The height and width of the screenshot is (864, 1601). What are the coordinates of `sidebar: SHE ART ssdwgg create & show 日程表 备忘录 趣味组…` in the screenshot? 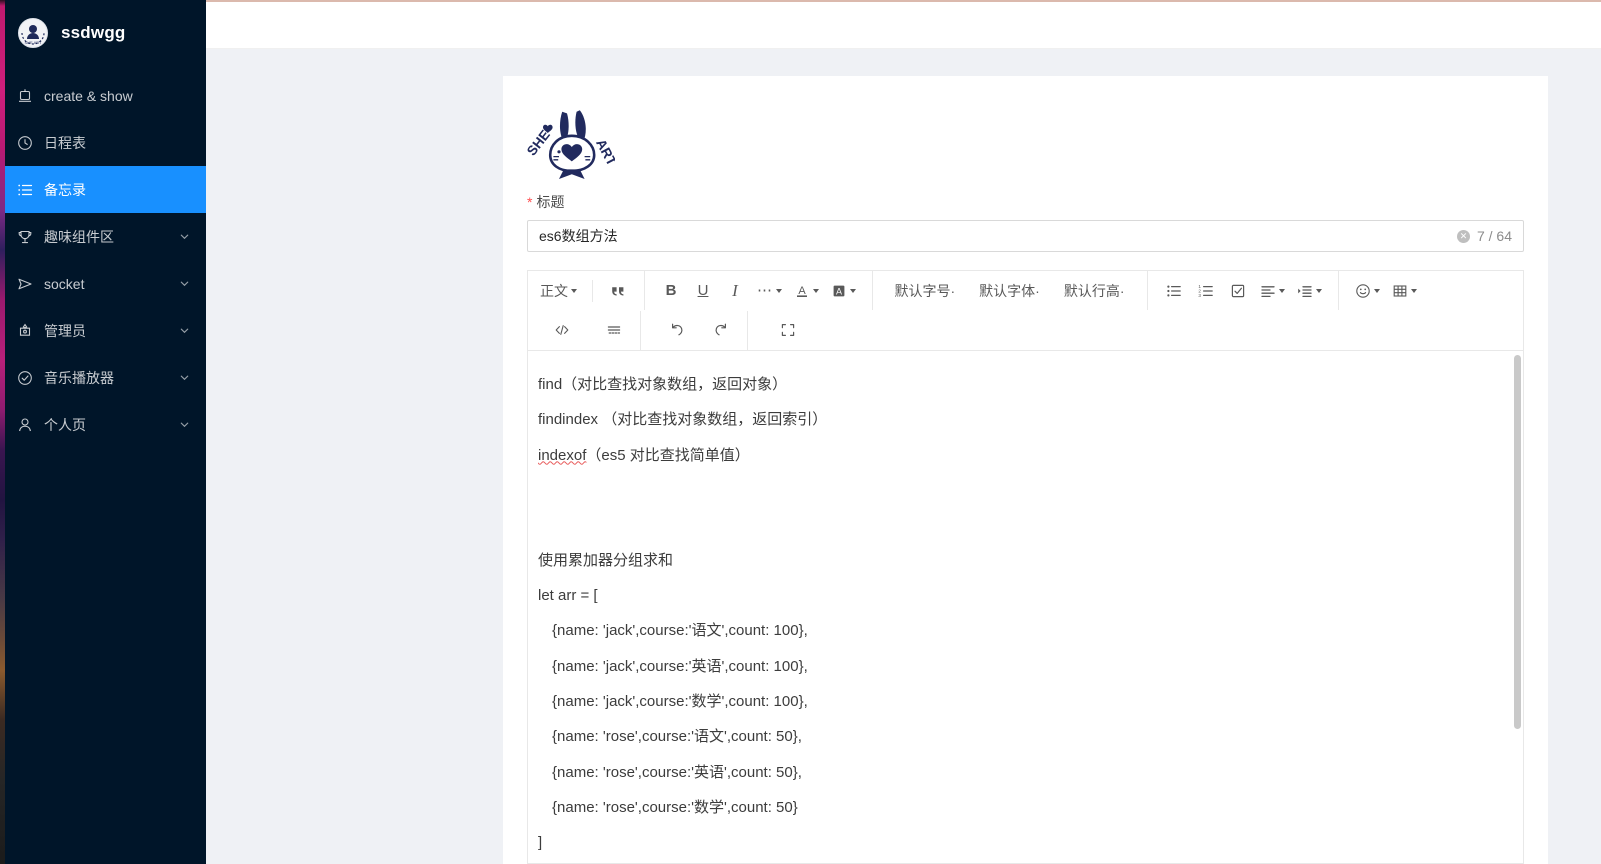 It's located at (103, 432).